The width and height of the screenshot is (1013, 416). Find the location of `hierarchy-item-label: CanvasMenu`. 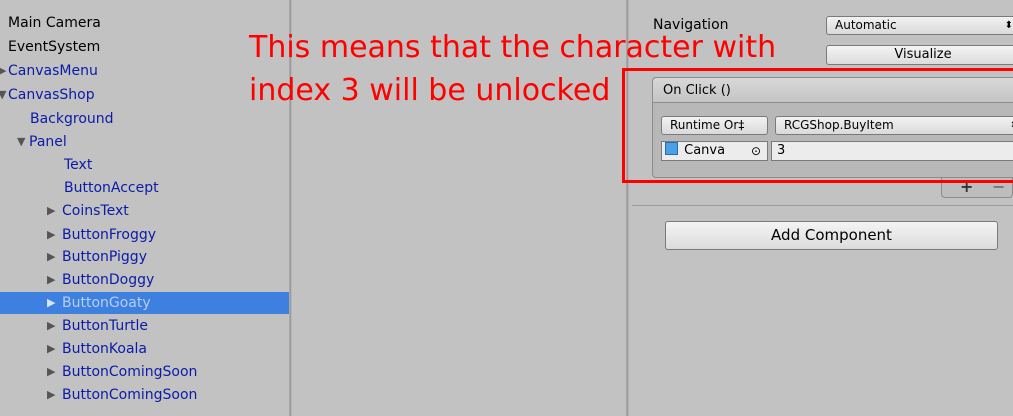

hierarchy-item-label: CanvasMenu is located at coordinates (53, 71).